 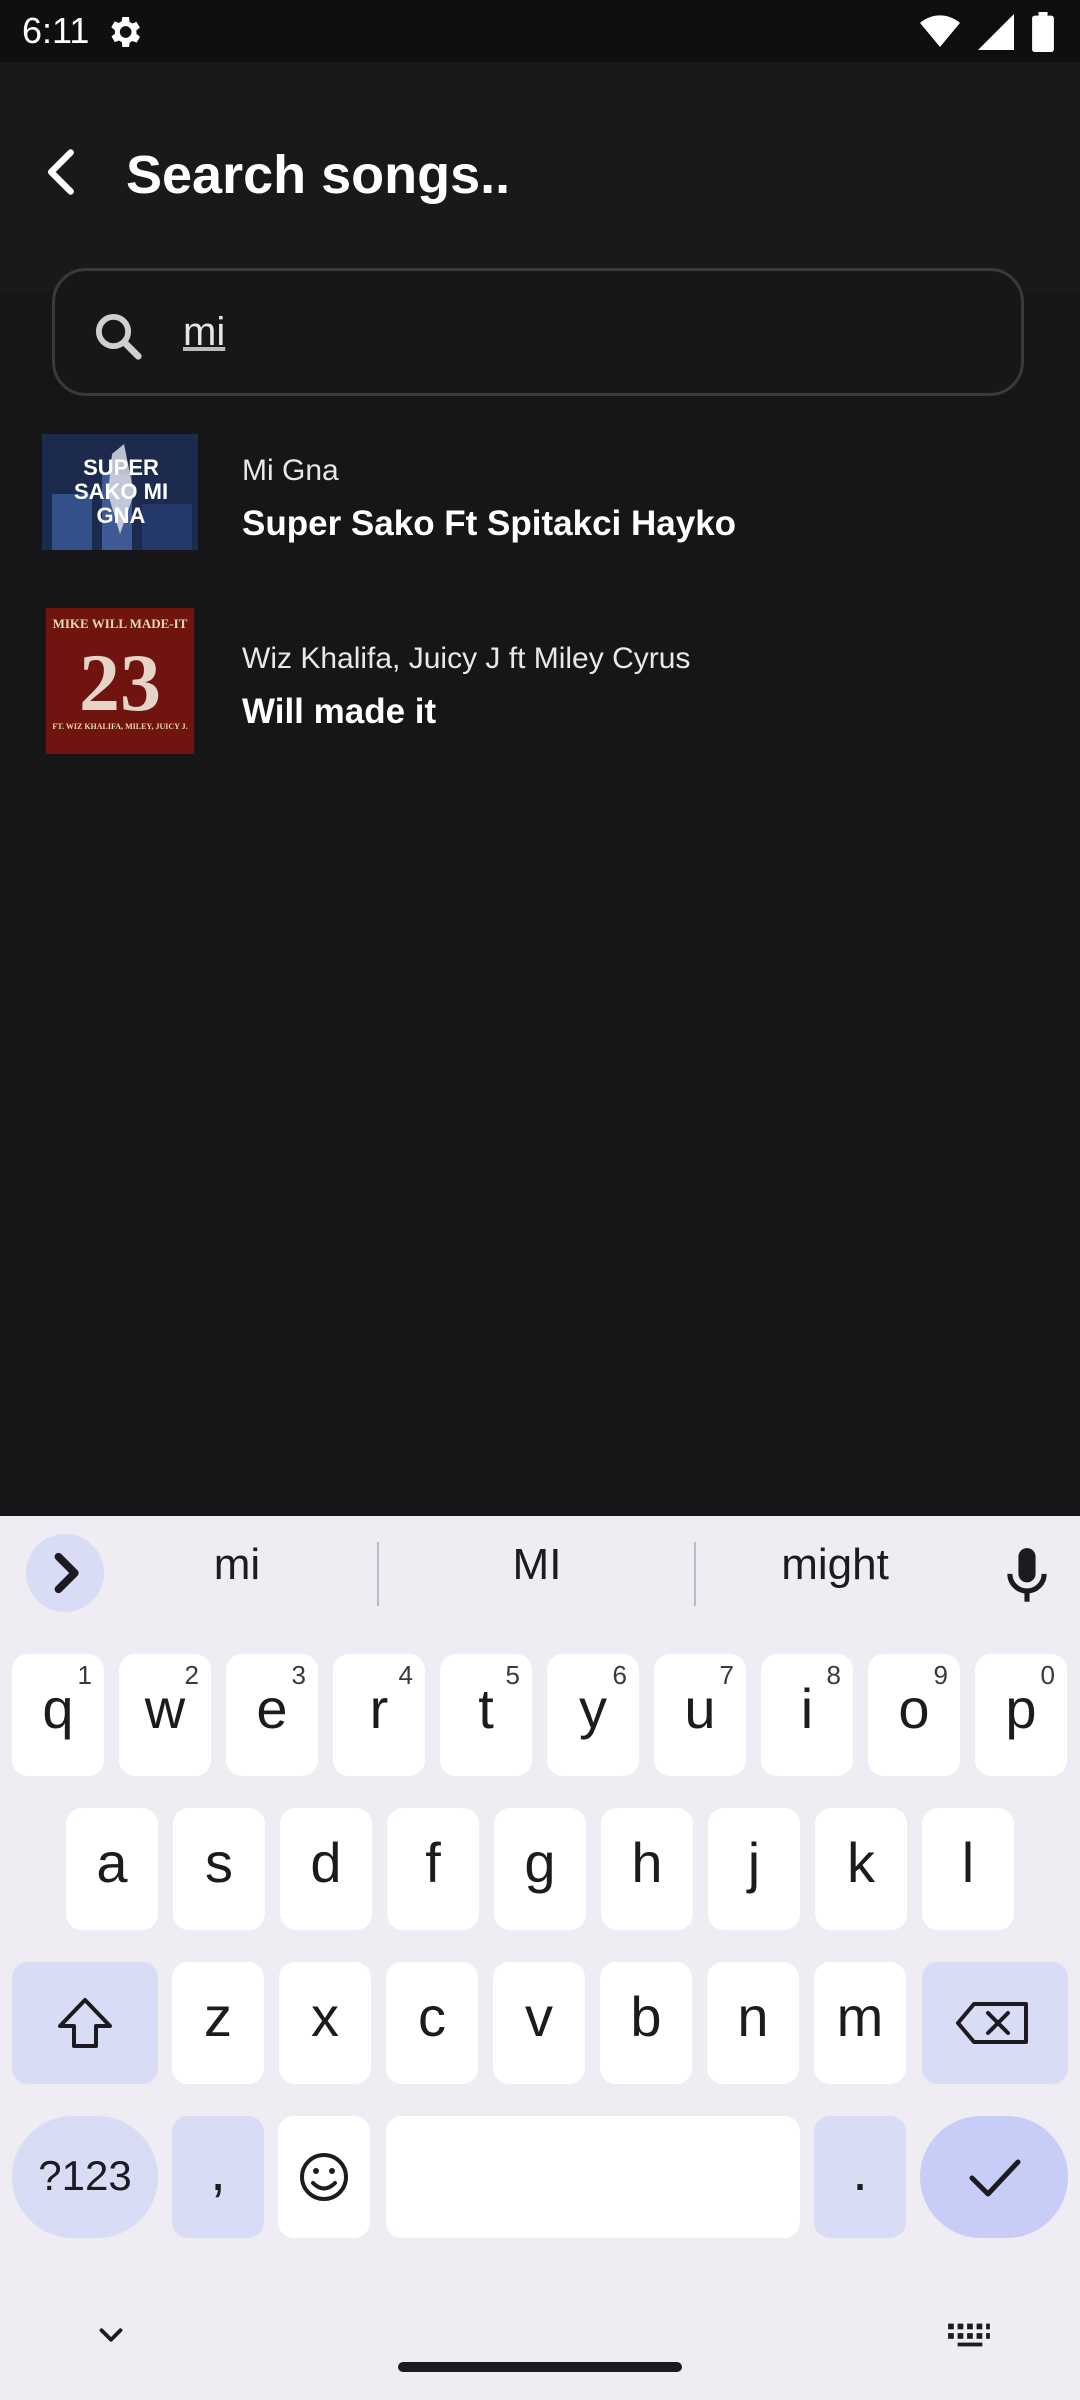 I want to click on symbols-key-label: ?123, so click(x=85, y=2175).